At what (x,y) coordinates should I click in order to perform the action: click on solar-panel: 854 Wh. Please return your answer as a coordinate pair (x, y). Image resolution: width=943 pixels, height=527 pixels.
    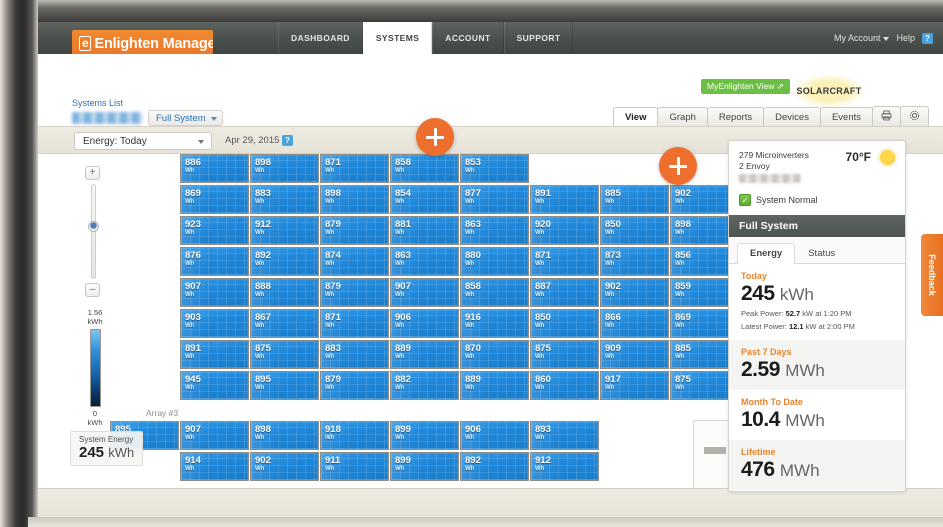
    Looking at the image, I should click on (424, 199).